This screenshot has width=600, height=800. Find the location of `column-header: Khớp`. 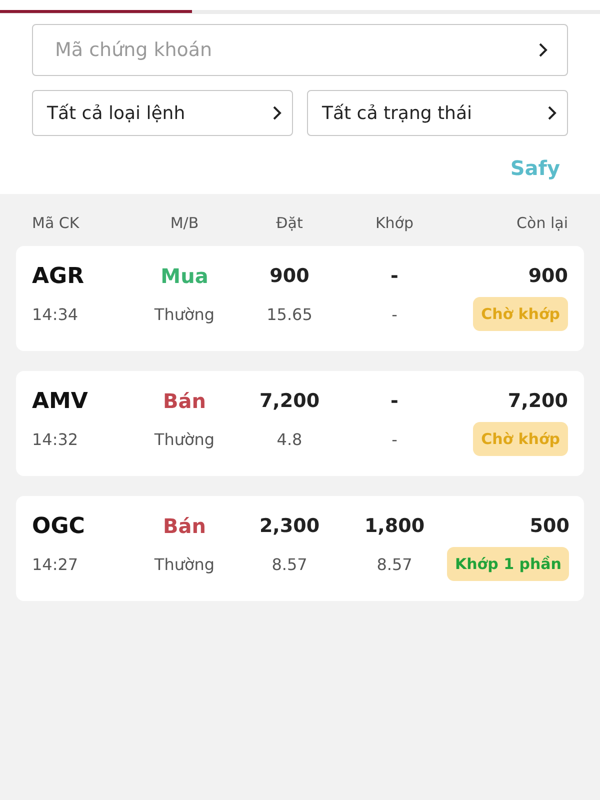

column-header: Khớp is located at coordinates (394, 223).